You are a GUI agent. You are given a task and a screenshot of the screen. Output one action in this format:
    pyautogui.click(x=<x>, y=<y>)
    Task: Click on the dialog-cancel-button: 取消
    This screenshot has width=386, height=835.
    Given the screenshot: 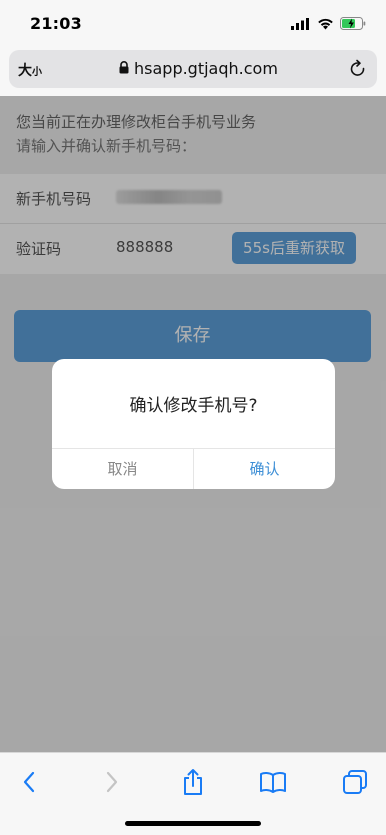 What is the action you would take?
    pyautogui.click(x=123, y=469)
    